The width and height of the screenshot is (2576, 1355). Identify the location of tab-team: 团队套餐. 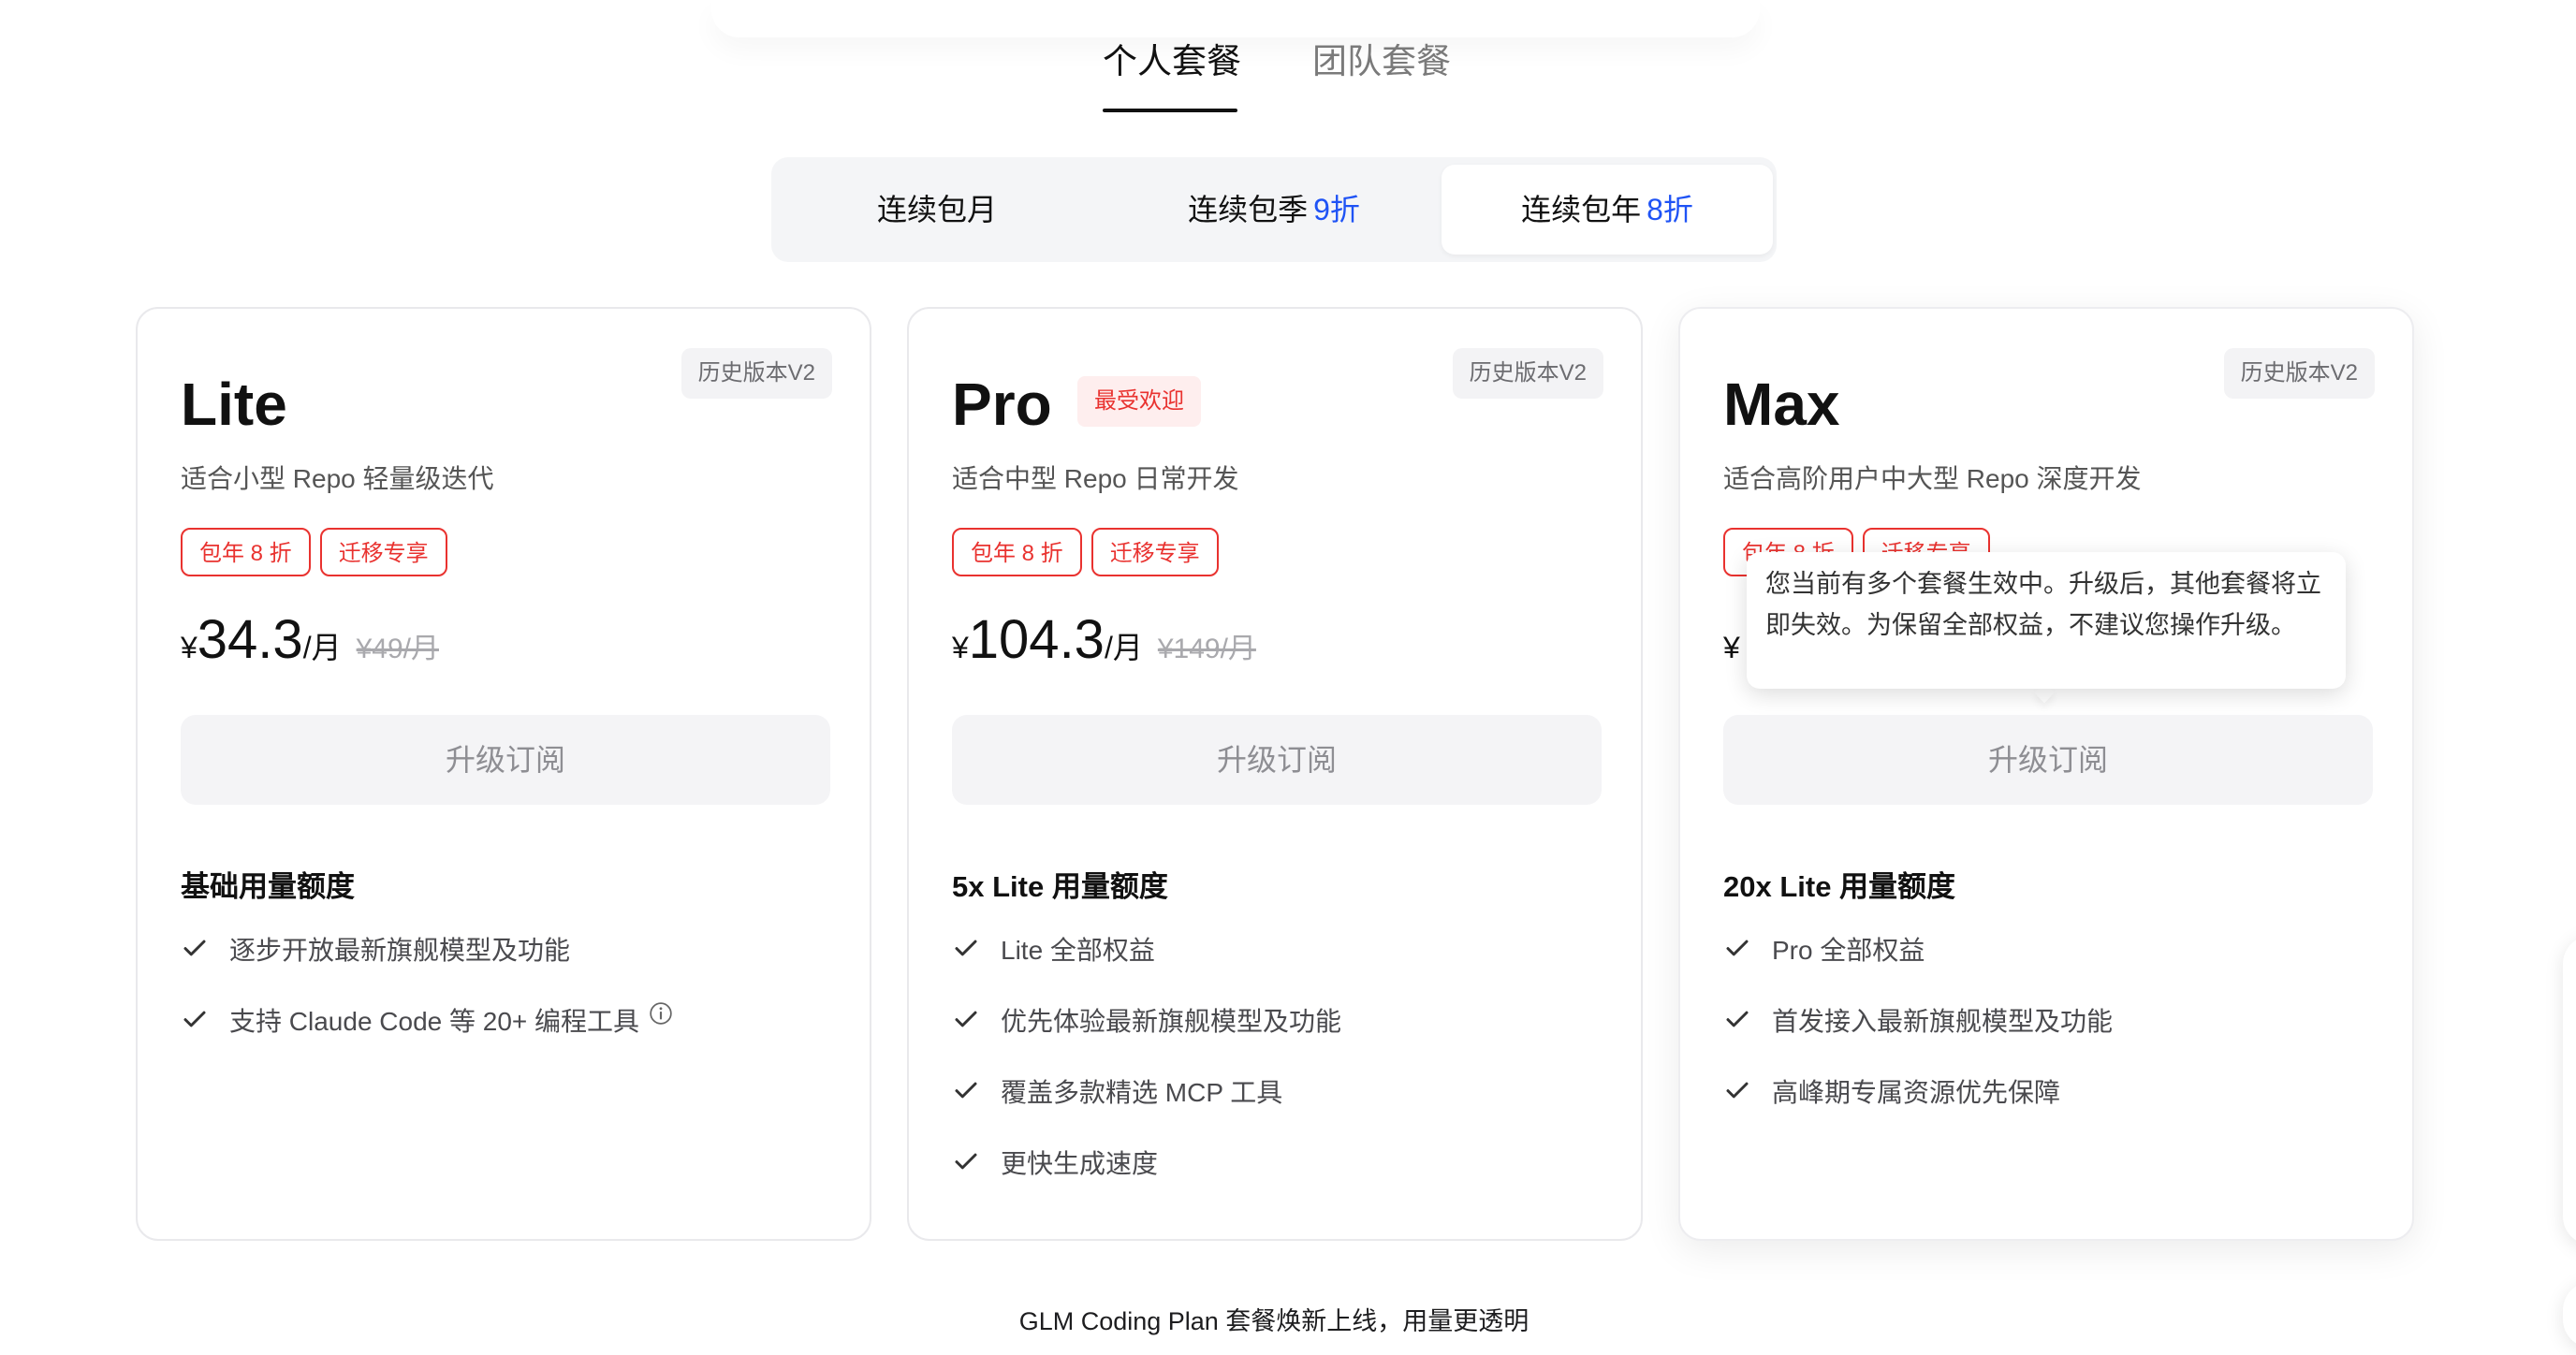
(1381, 62).